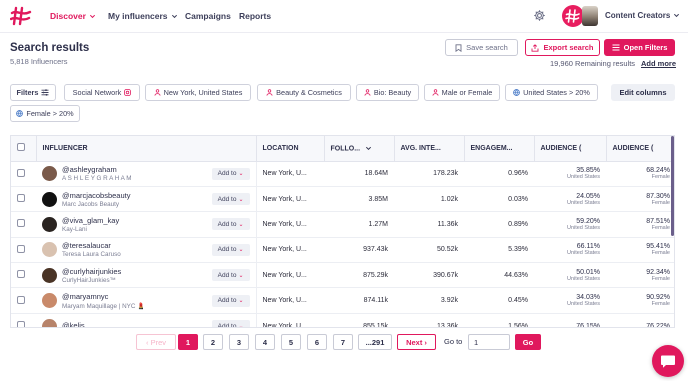 This screenshot has width=688, height=381. I want to click on filter-chip-audience-country: United States > 20%, so click(551, 92).